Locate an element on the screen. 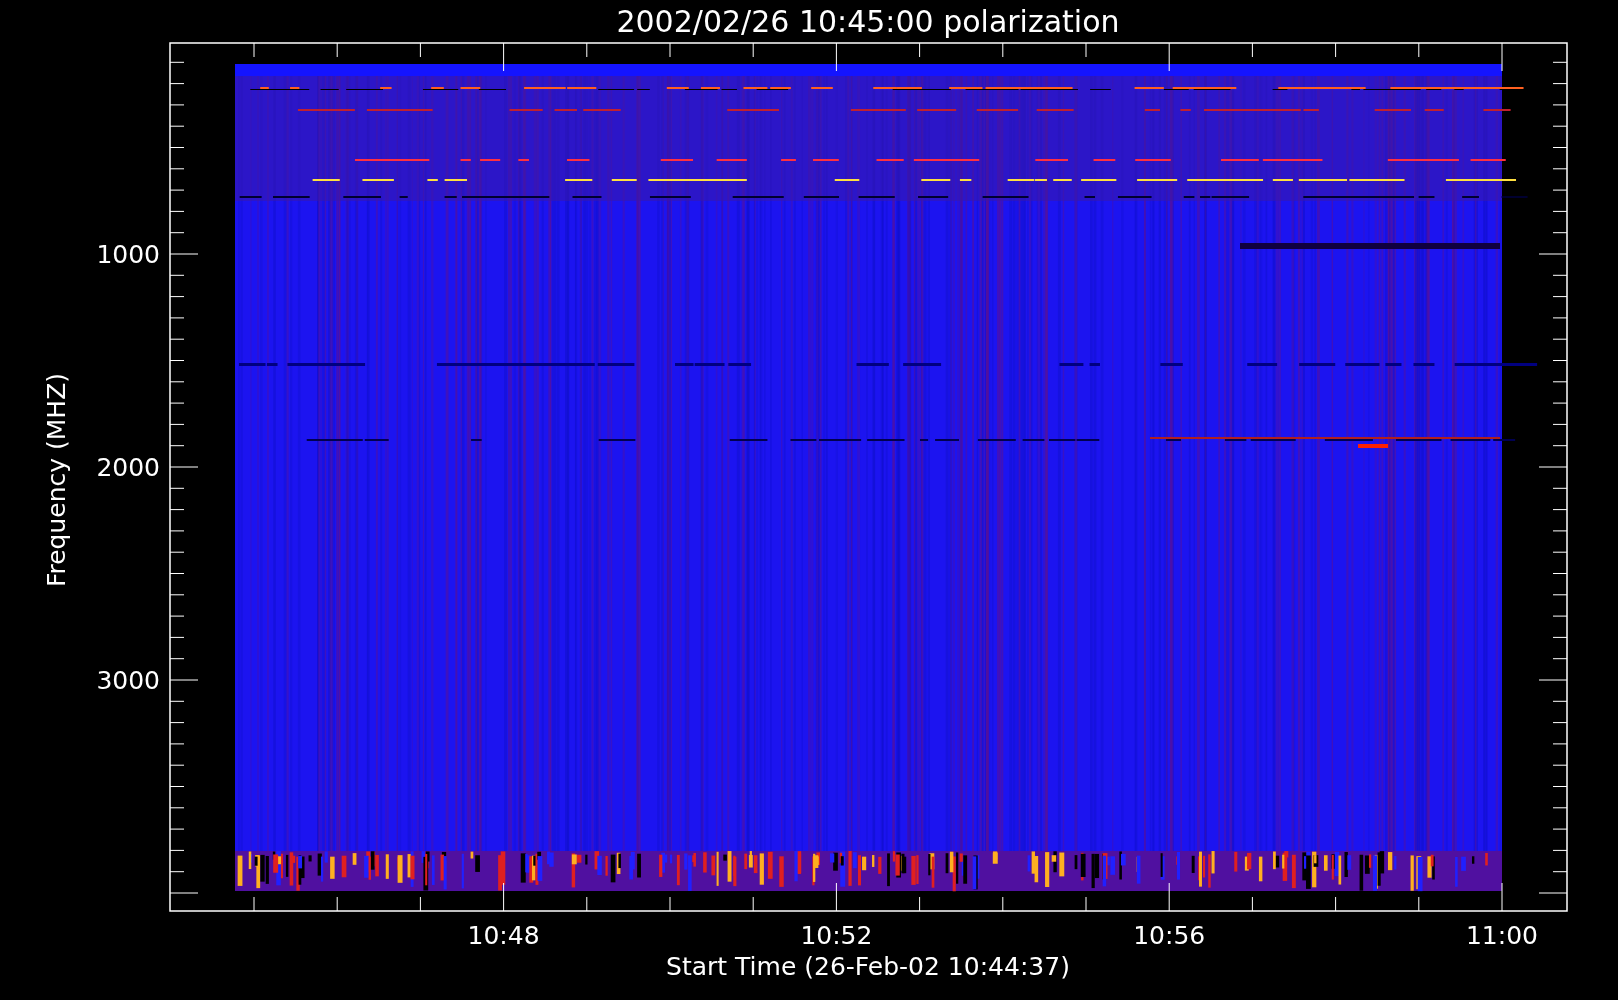 This screenshot has width=1618, height=1000. x-axis-label: Start Time (26-Feb-02 10:44:37) is located at coordinates (868, 966).